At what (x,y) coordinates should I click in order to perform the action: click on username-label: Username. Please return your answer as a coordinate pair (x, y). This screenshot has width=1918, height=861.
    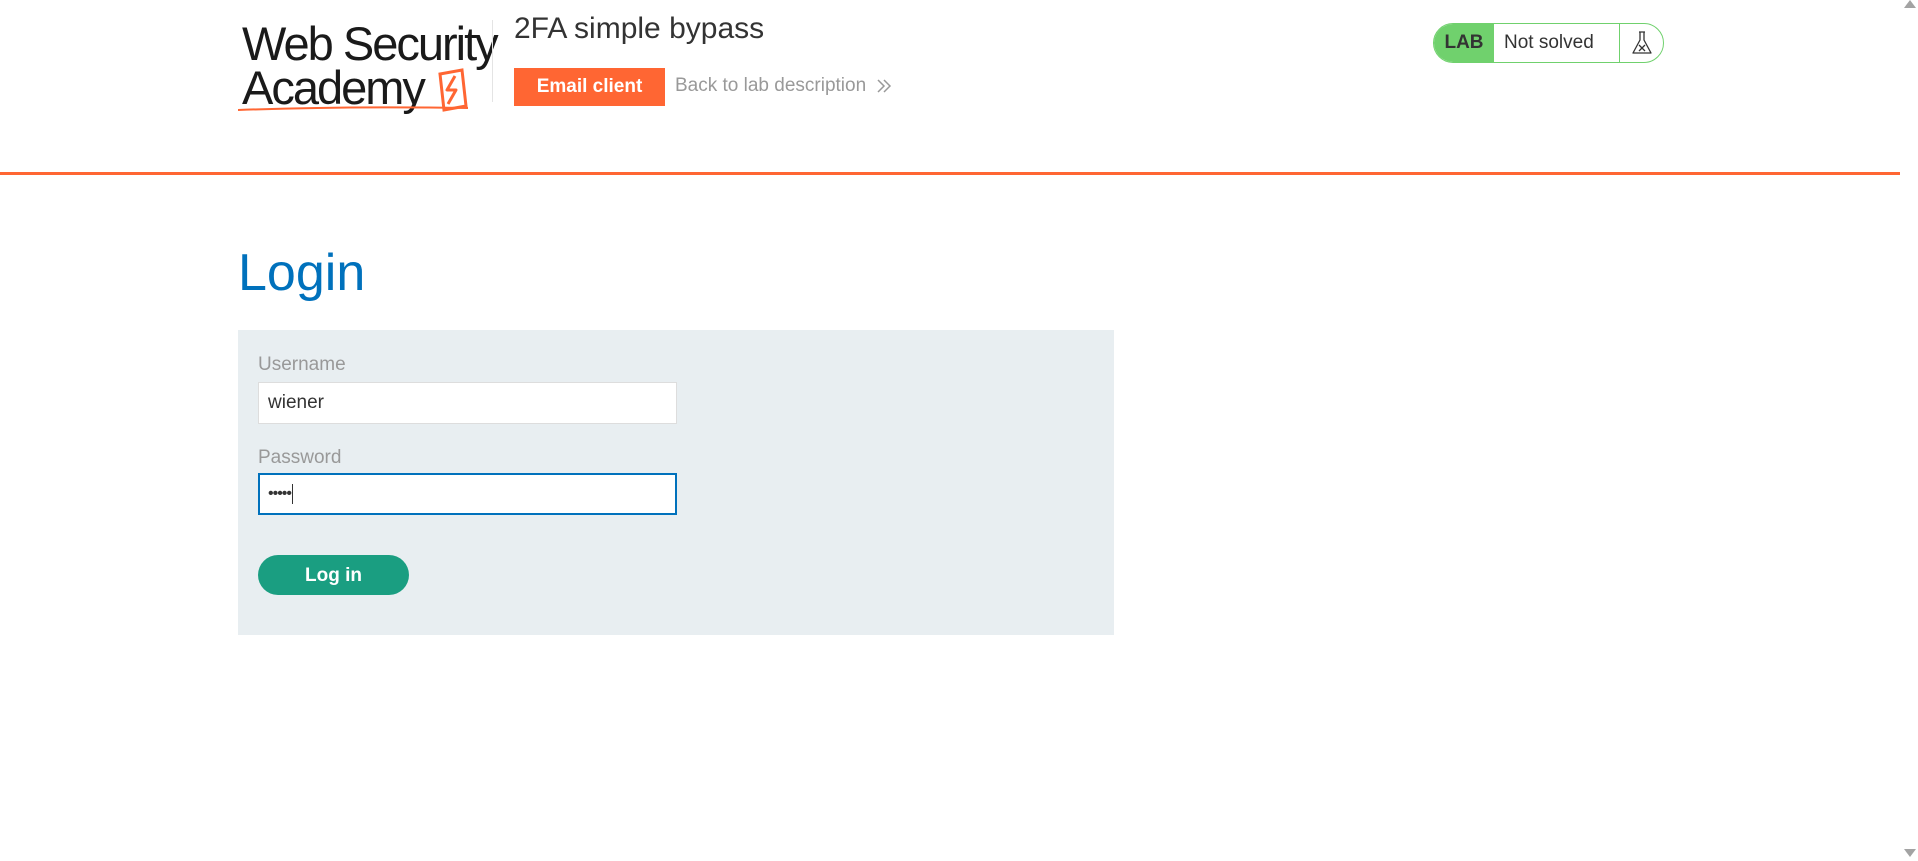
    Looking at the image, I should click on (302, 364).